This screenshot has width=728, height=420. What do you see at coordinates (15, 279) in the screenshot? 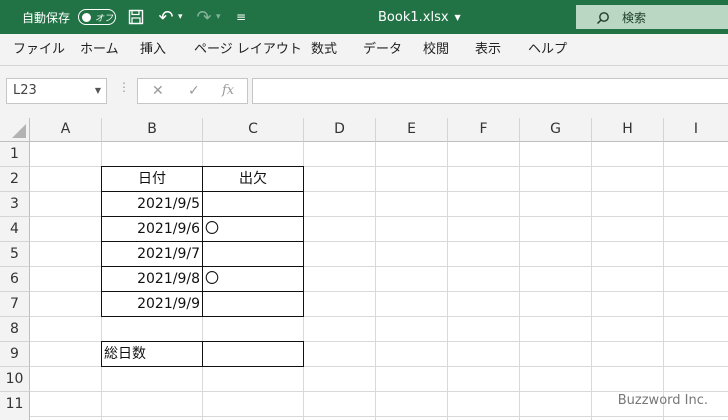
I see `row-header-6: 6` at bounding box center [15, 279].